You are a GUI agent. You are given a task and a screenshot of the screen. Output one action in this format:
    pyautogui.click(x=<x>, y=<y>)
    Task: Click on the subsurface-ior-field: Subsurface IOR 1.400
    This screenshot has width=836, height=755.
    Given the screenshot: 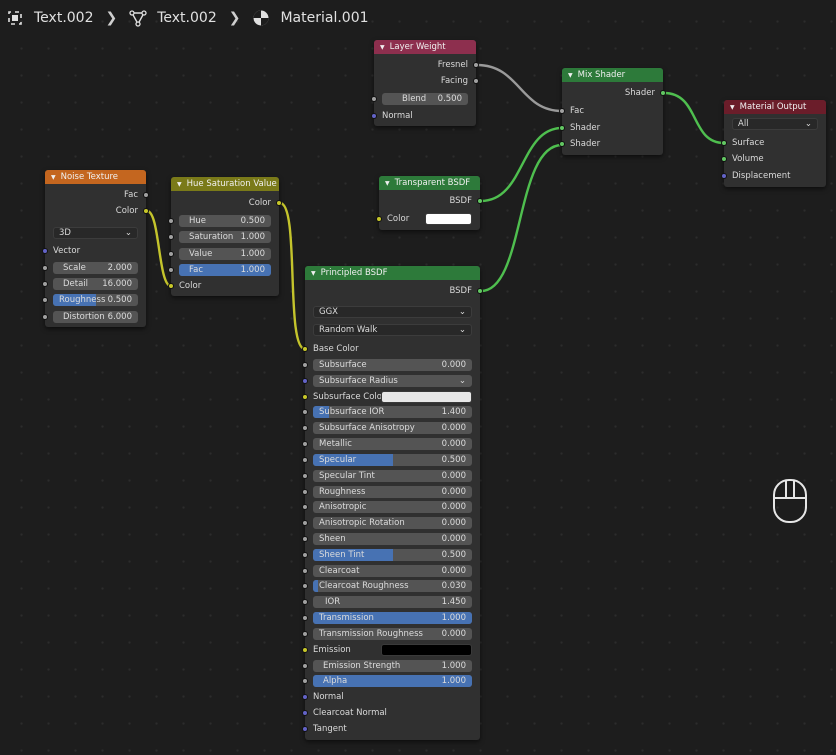 What is the action you would take?
    pyautogui.click(x=392, y=412)
    